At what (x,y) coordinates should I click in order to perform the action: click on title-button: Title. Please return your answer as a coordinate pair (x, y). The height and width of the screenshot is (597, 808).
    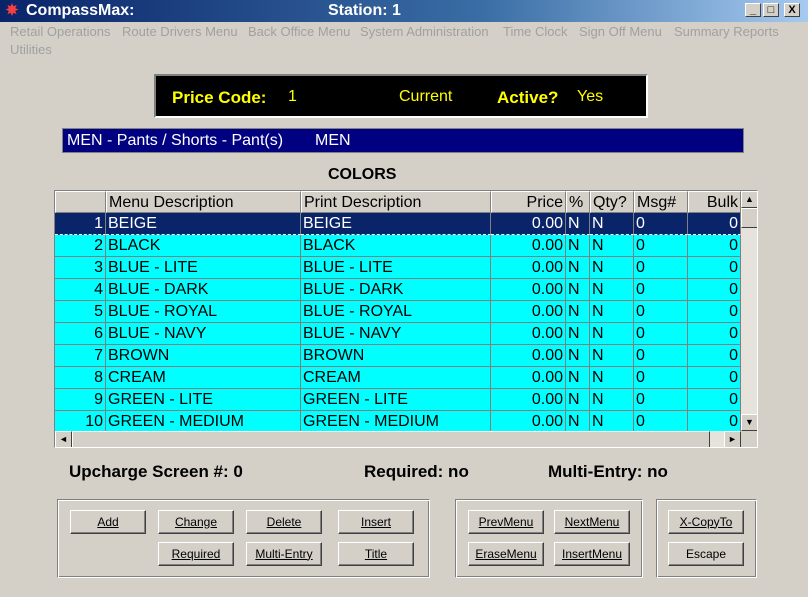
    Looking at the image, I should click on (376, 554).